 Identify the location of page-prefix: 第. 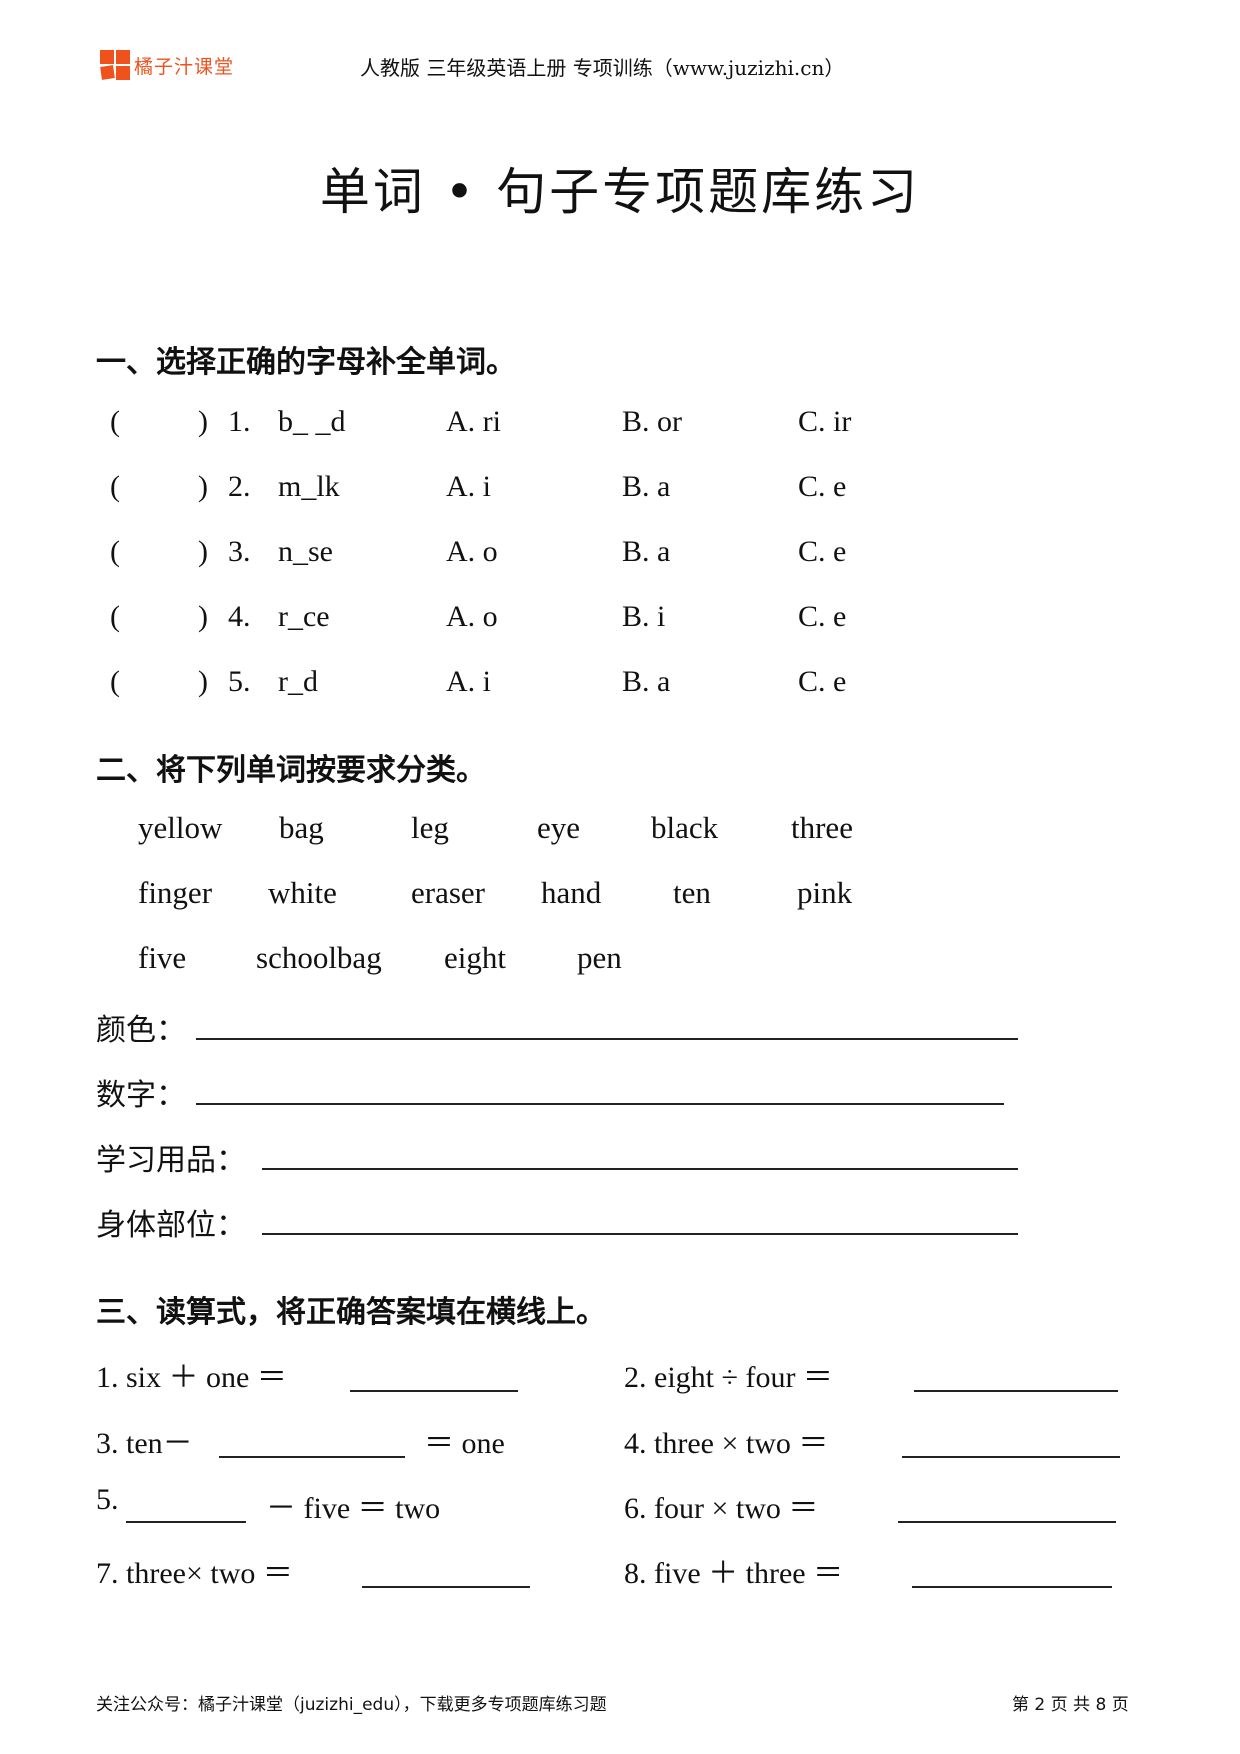
(1020, 1705).